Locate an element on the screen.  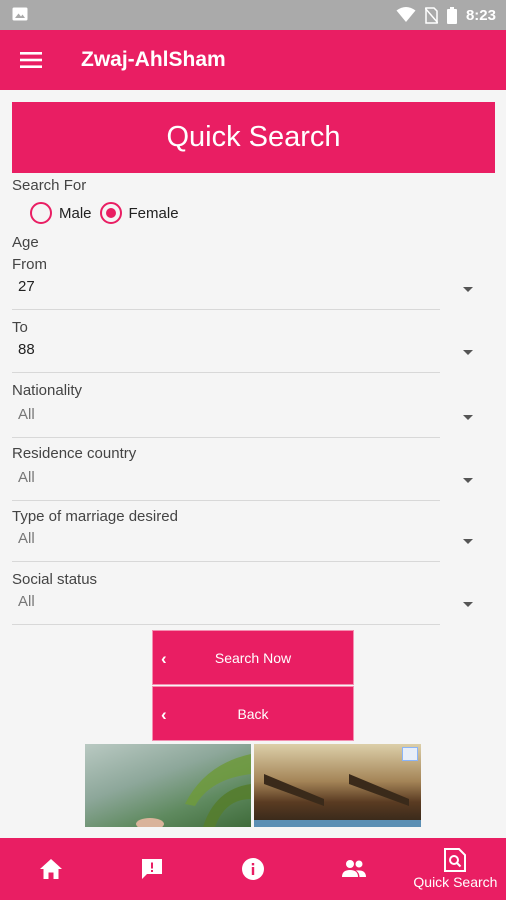
radio-female: Female is located at coordinates (139, 213).